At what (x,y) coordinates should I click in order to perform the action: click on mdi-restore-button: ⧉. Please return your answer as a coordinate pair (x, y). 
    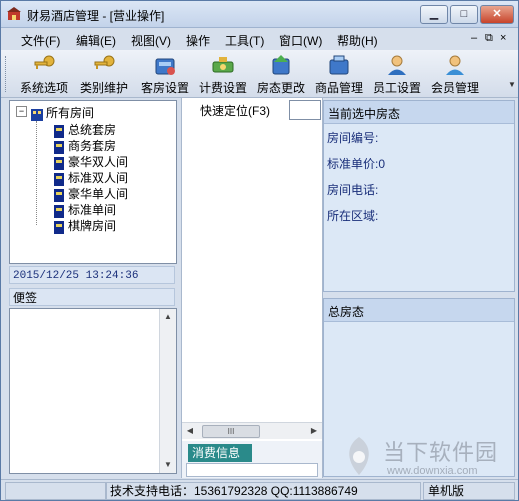
    Looking at the image, I should click on (489, 38).